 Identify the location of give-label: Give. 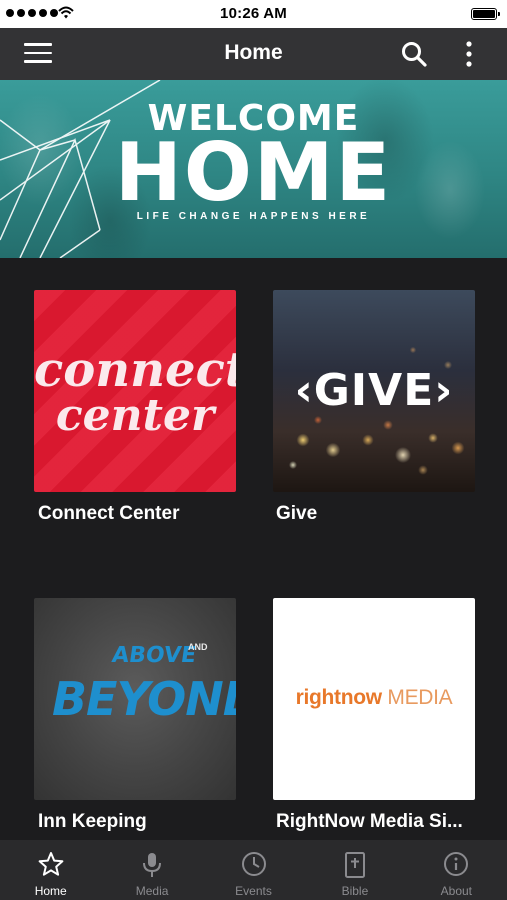
(296, 514).